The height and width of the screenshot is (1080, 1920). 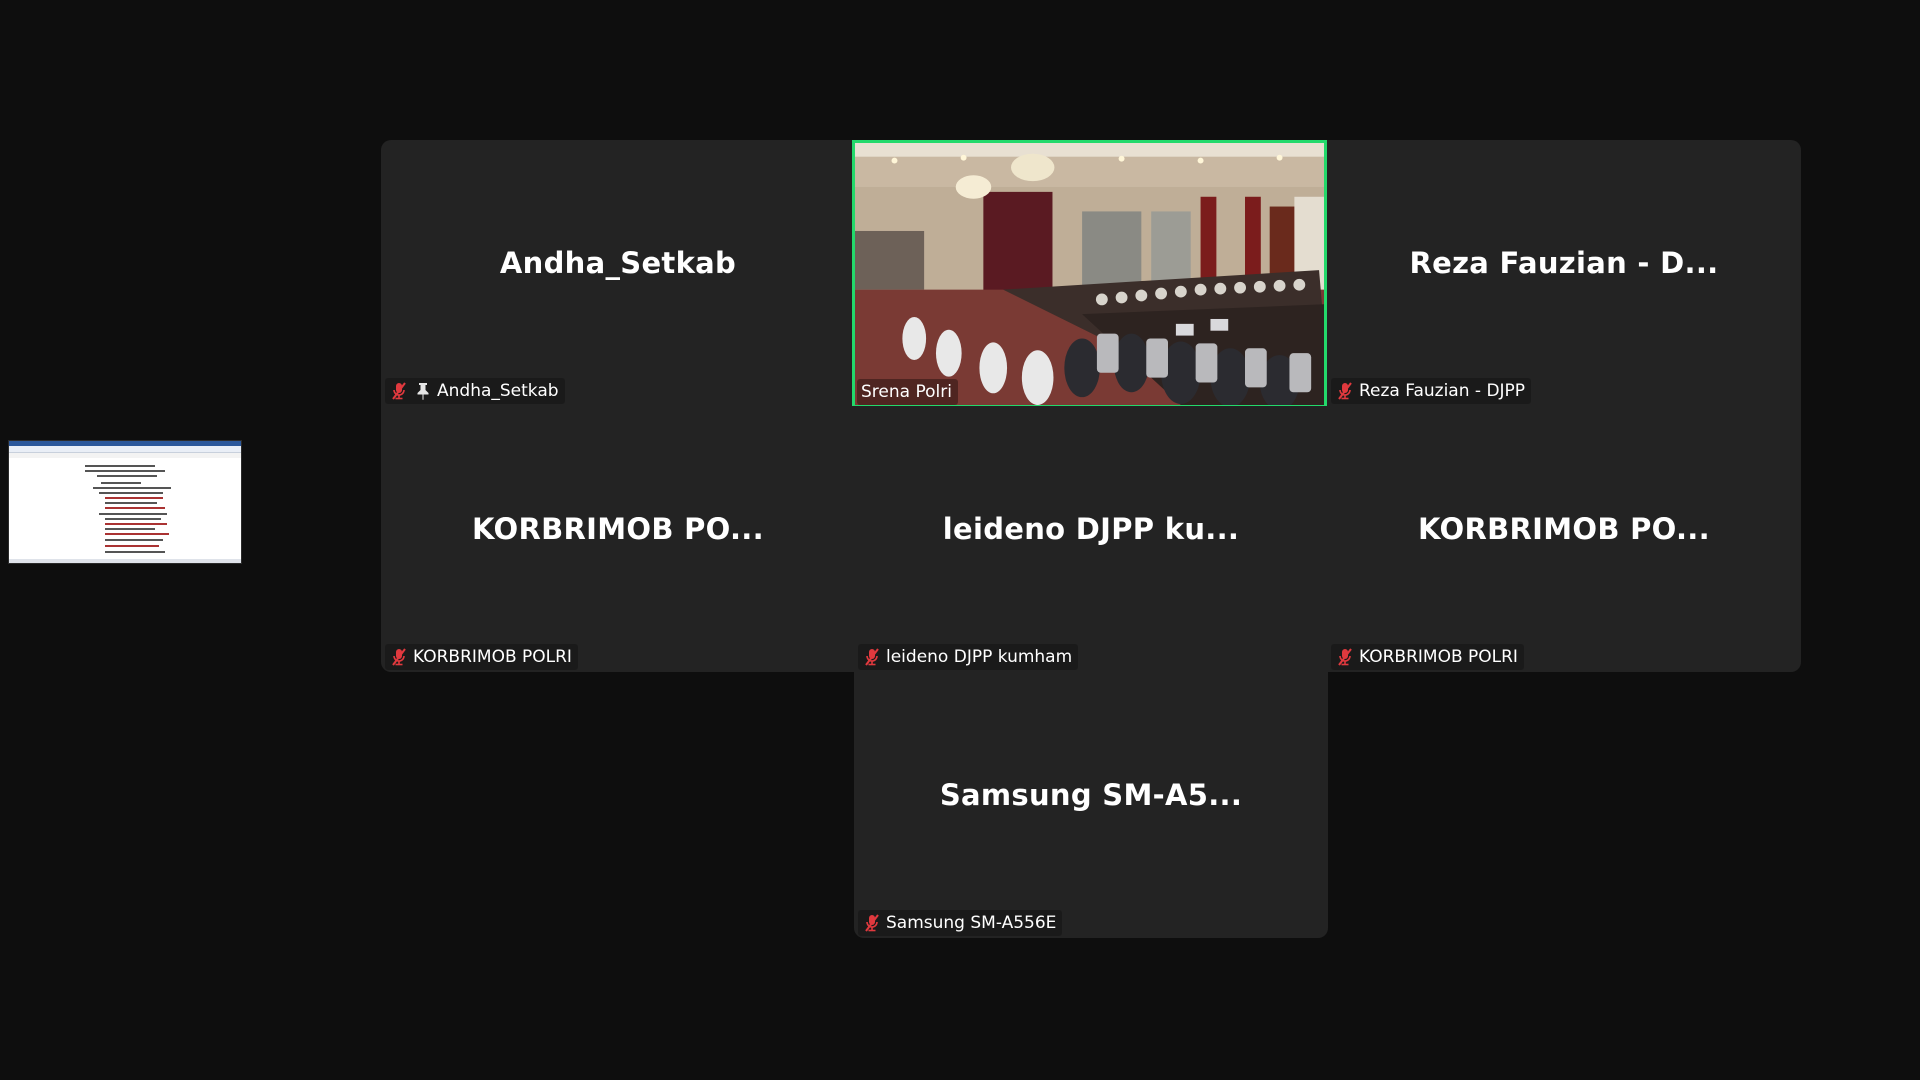 I want to click on participant-name: Andha_Setkab, so click(x=498, y=391).